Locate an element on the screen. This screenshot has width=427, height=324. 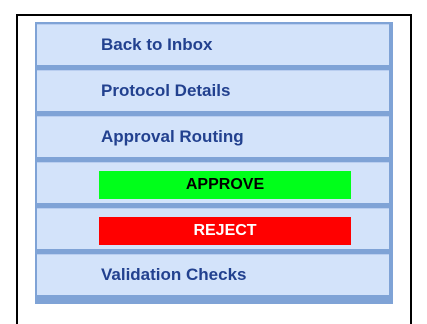
protocol-details-link: Protocol Details is located at coordinates (165, 91).